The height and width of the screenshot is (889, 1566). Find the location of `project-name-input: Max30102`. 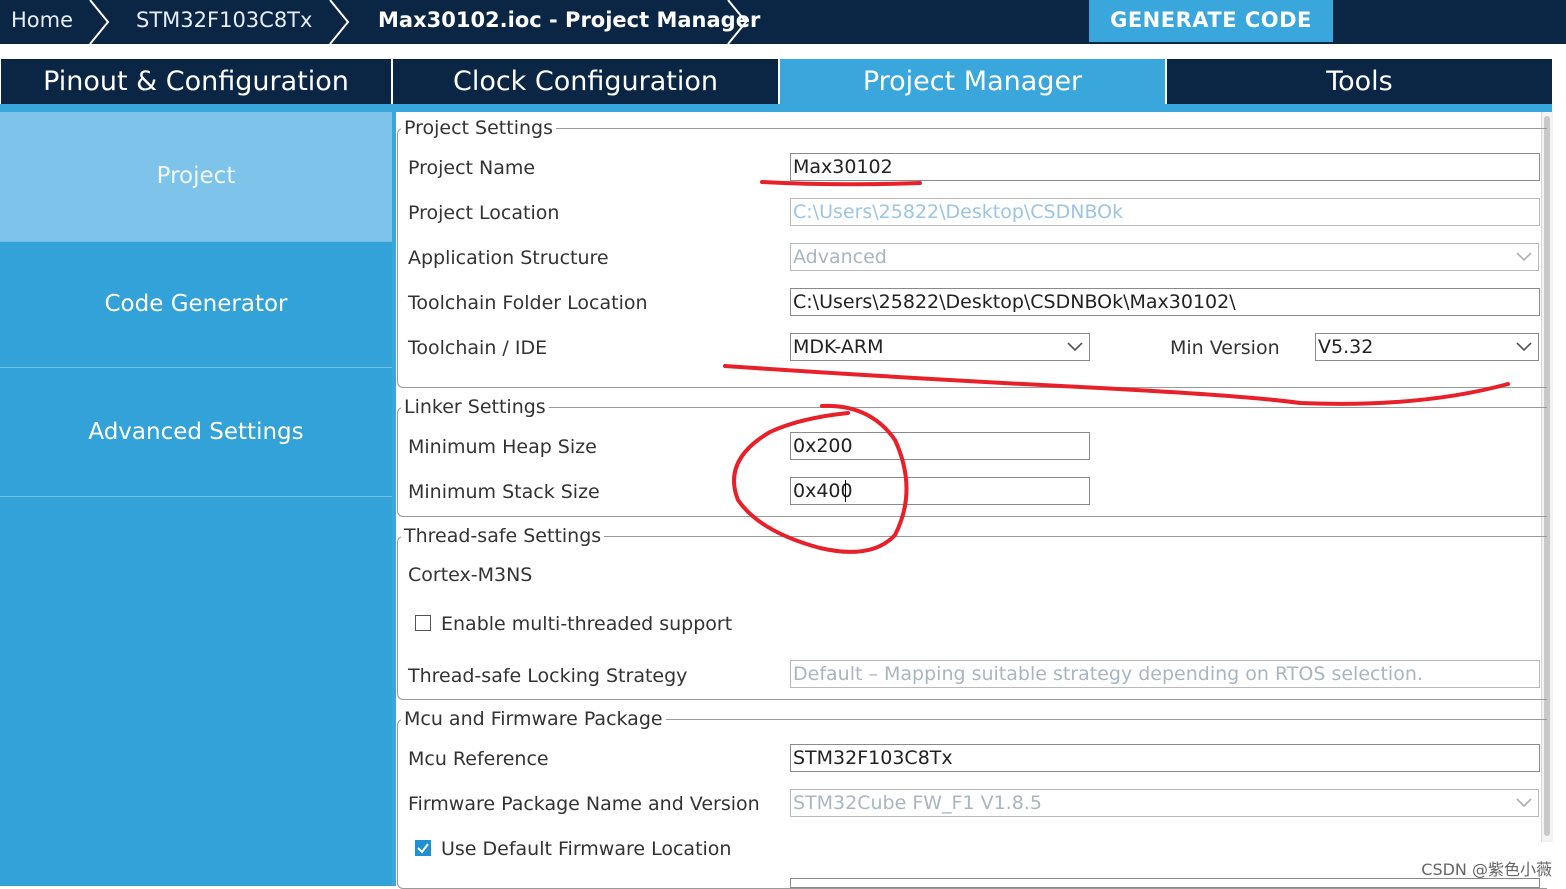

project-name-input: Max30102 is located at coordinates (1165, 167).